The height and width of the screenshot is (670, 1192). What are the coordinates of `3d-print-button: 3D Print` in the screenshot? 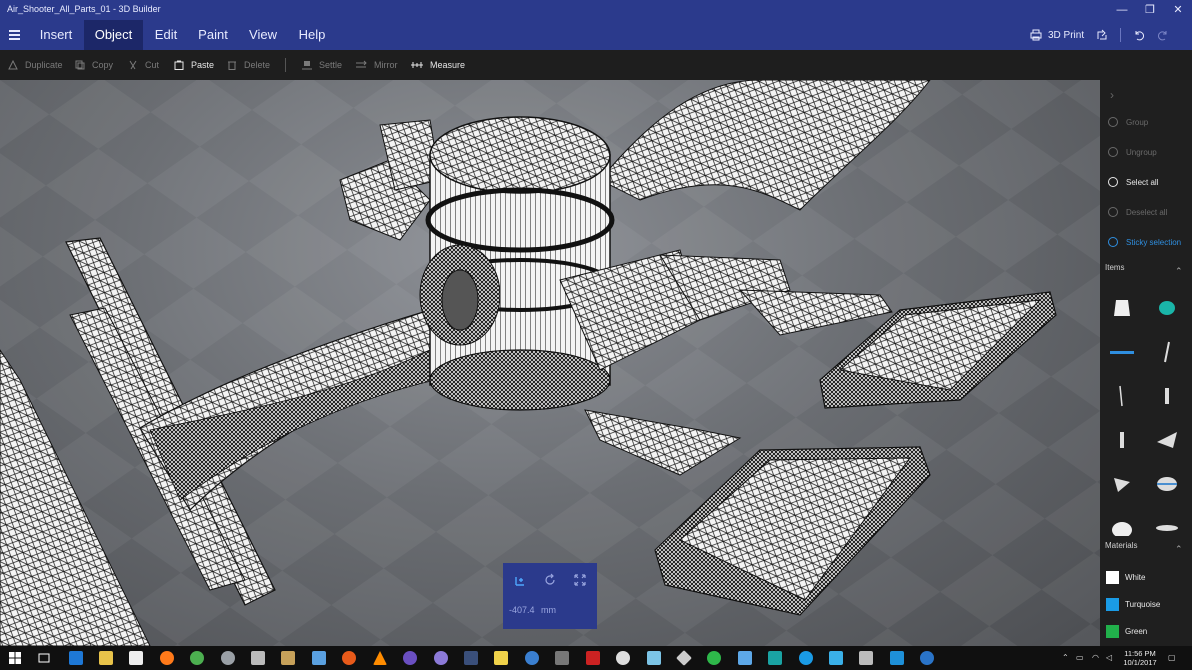 It's located at (1057, 35).